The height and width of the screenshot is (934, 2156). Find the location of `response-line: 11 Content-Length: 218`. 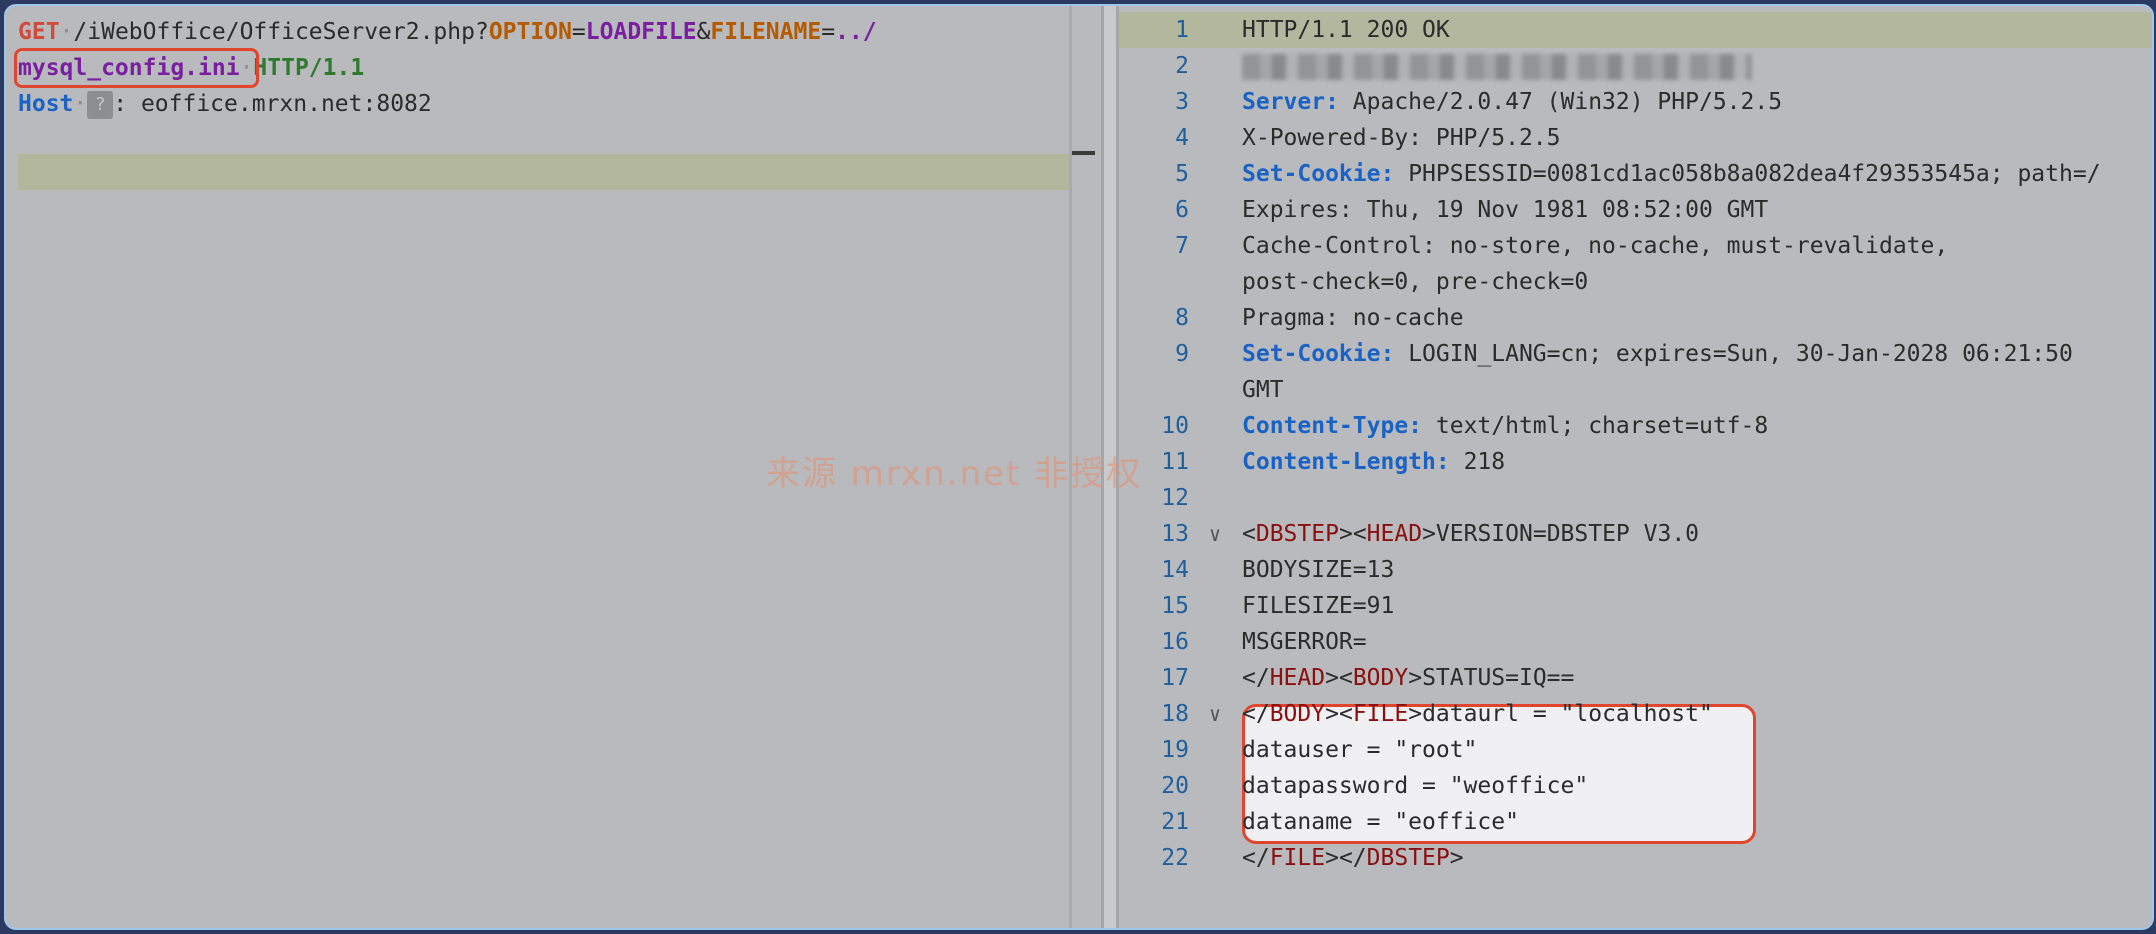

response-line: 11 Content-Length: 218 is located at coordinates (1635, 462).